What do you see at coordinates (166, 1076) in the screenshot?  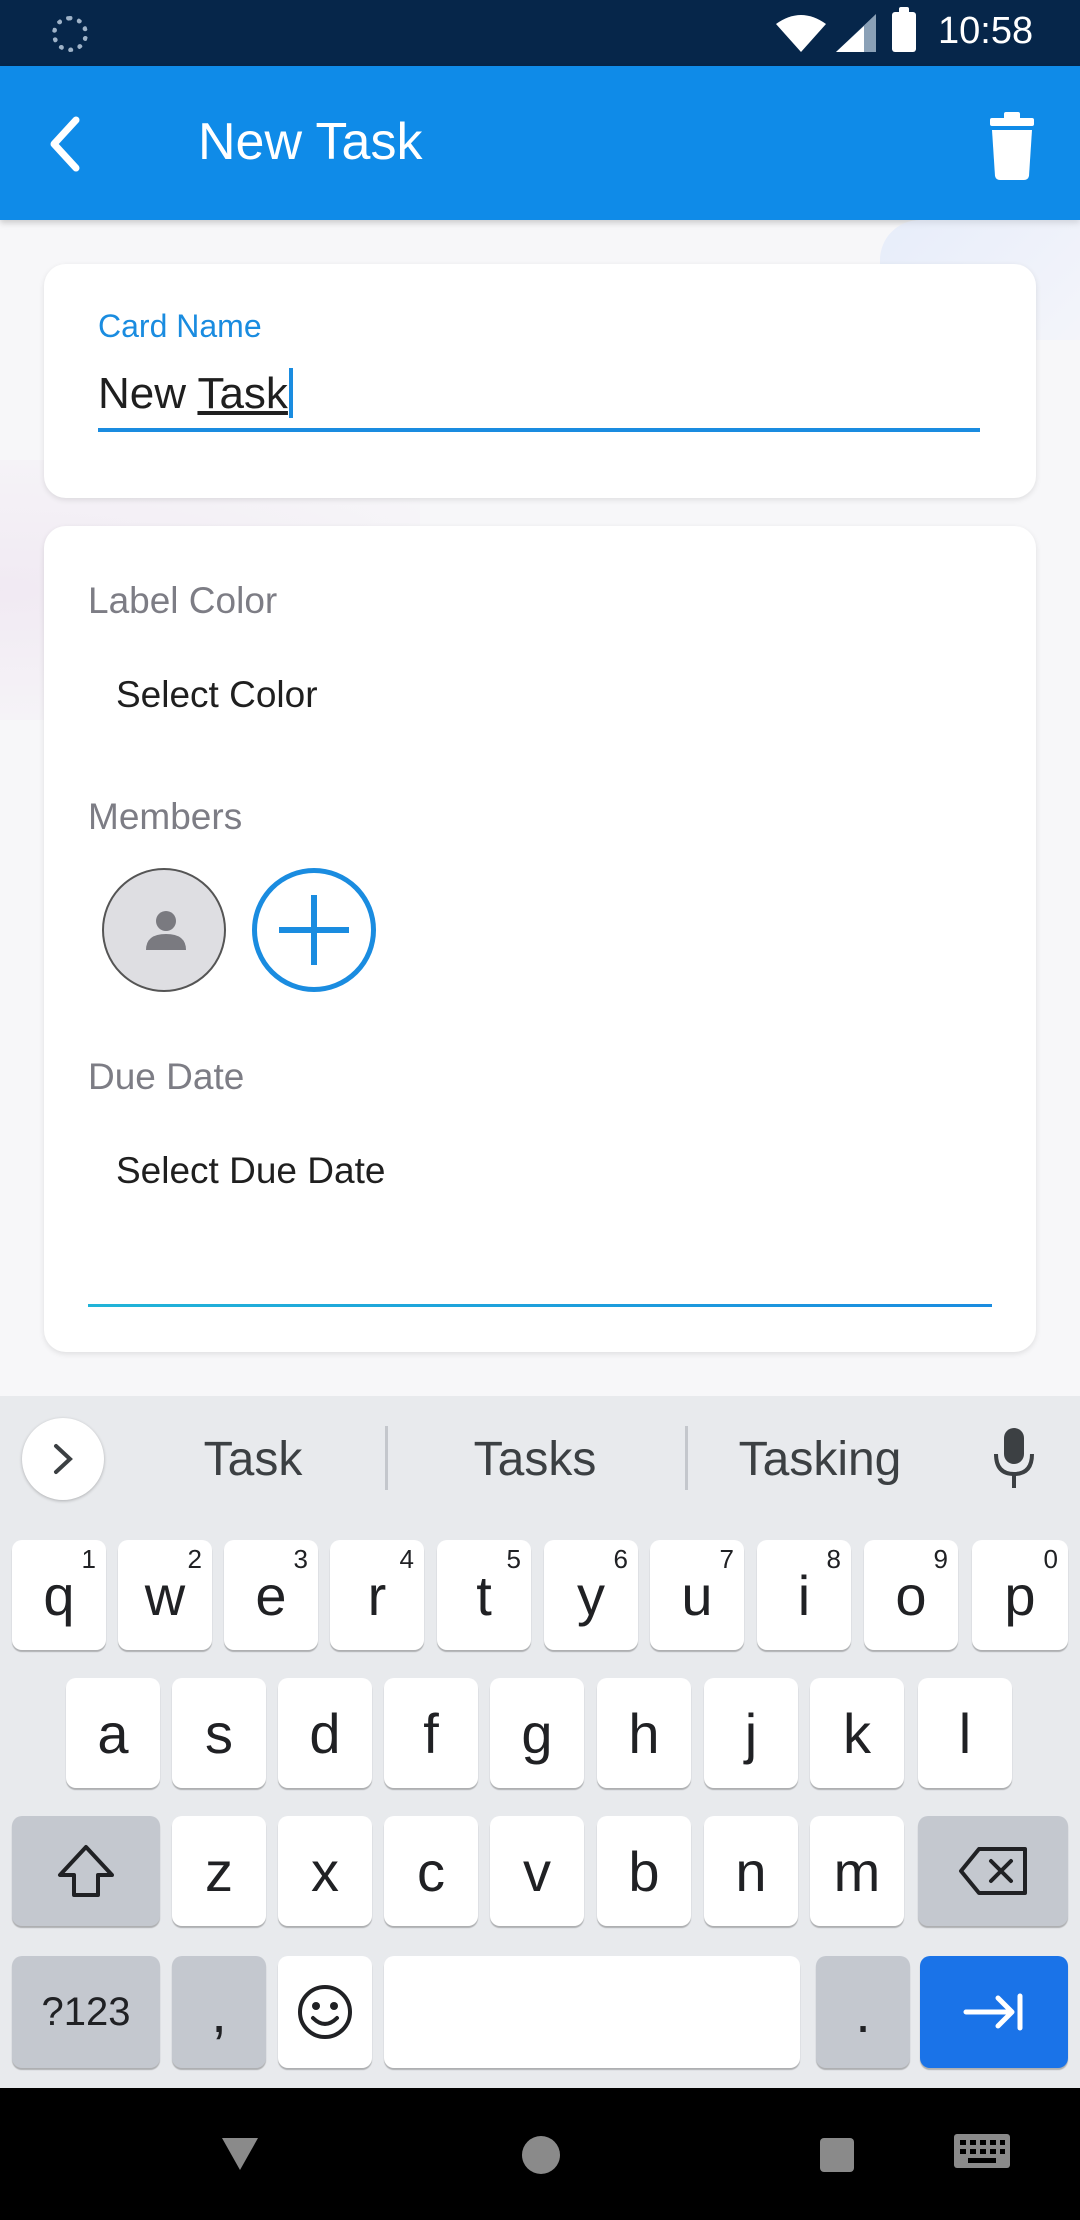 I see `due-date-heading: Due Date` at bounding box center [166, 1076].